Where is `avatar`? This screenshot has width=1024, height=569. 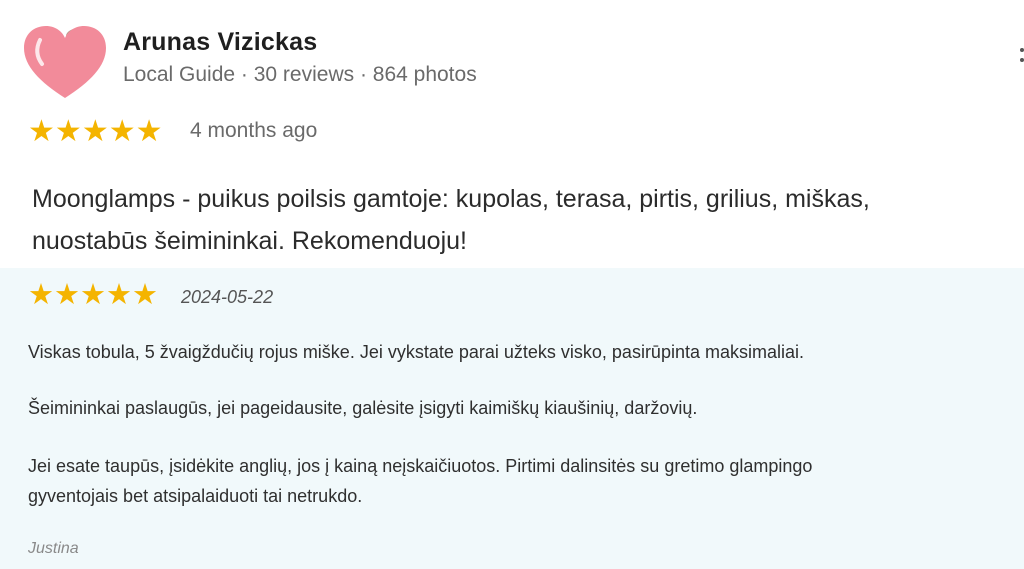 avatar is located at coordinates (65, 62).